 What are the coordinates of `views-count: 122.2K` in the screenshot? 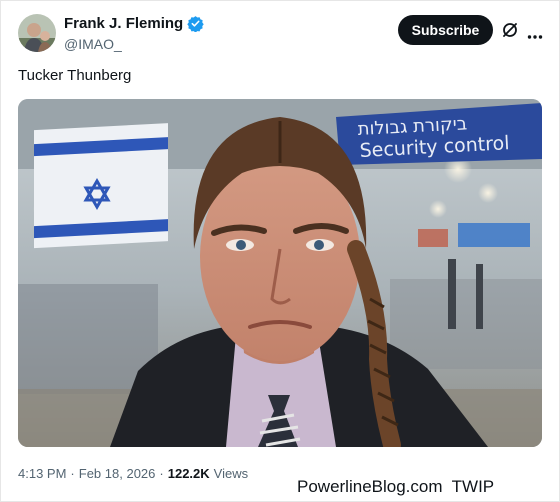 It's located at (188, 473).